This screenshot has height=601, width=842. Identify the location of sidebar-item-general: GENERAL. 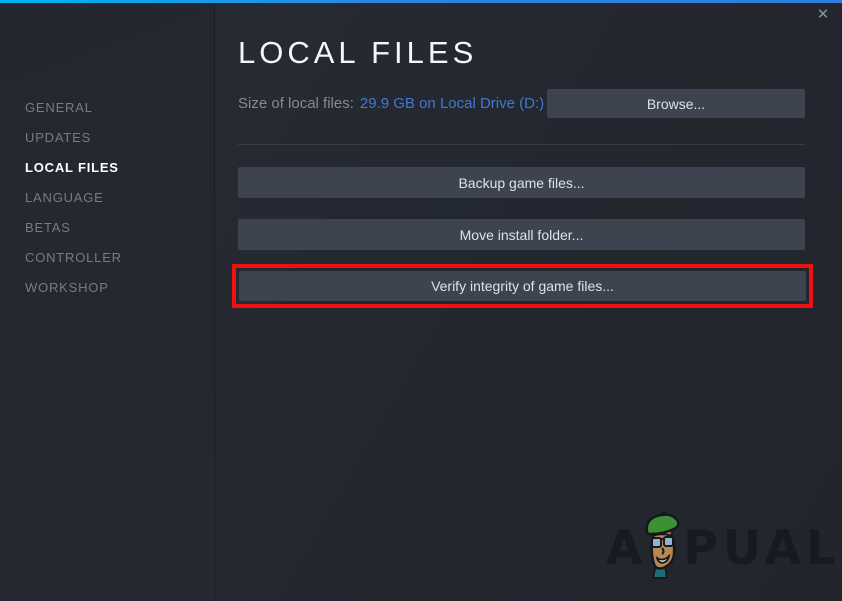
(107, 108).